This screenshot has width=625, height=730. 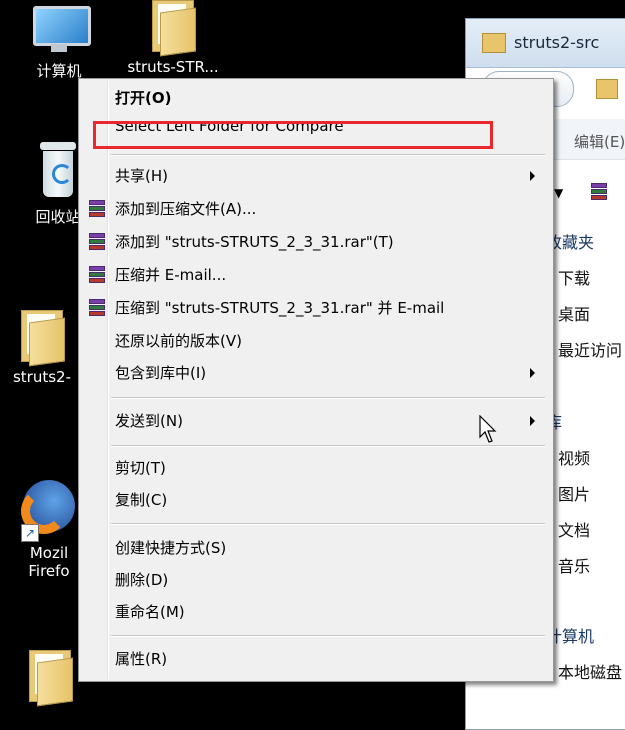 What do you see at coordinates (42, 377) in the screenshot?
I see `desktop-icon-label: struts2-` at bounding box center [42, 377].